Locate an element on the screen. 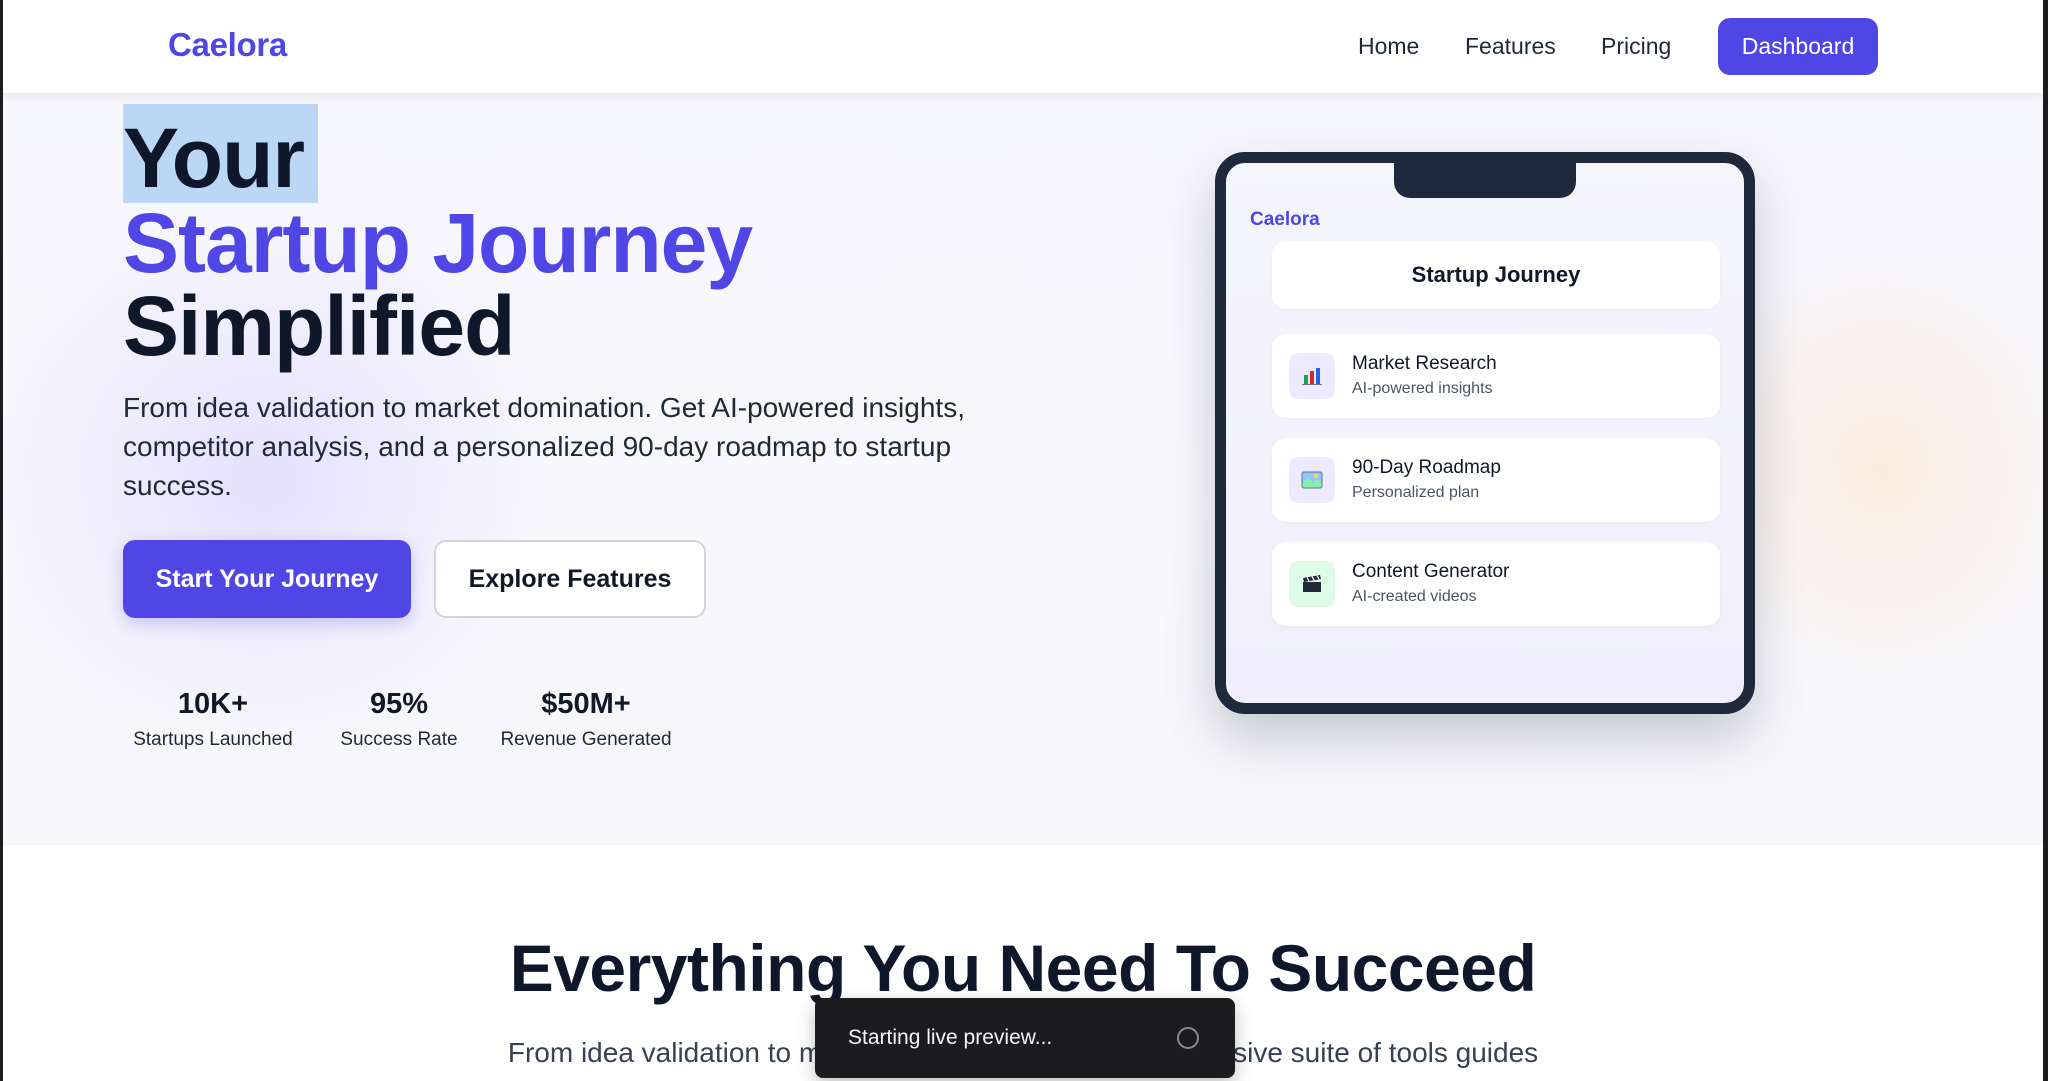  explore-features-button: Explore Features is located at coordinates (570, 579).